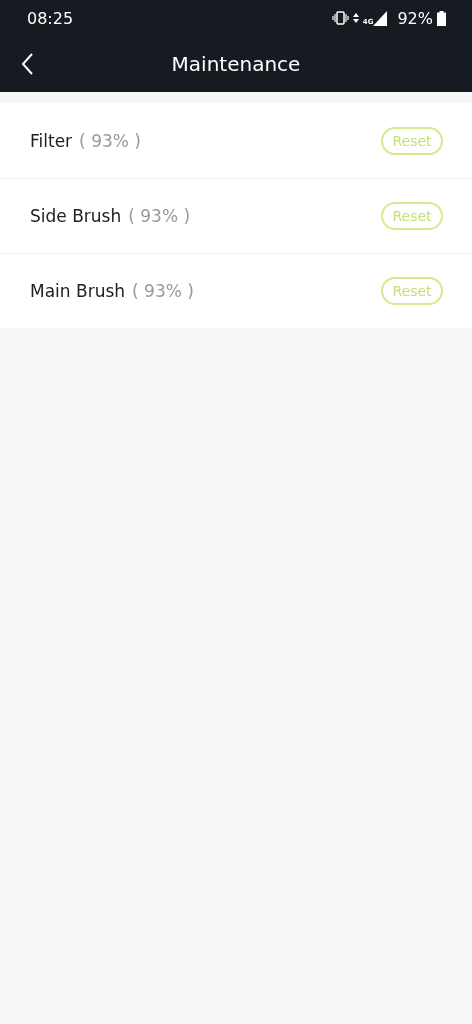  What do you see at coordinates (28, 64) in the screenshot?
I see `back-button` at bounding box center [28, 64].